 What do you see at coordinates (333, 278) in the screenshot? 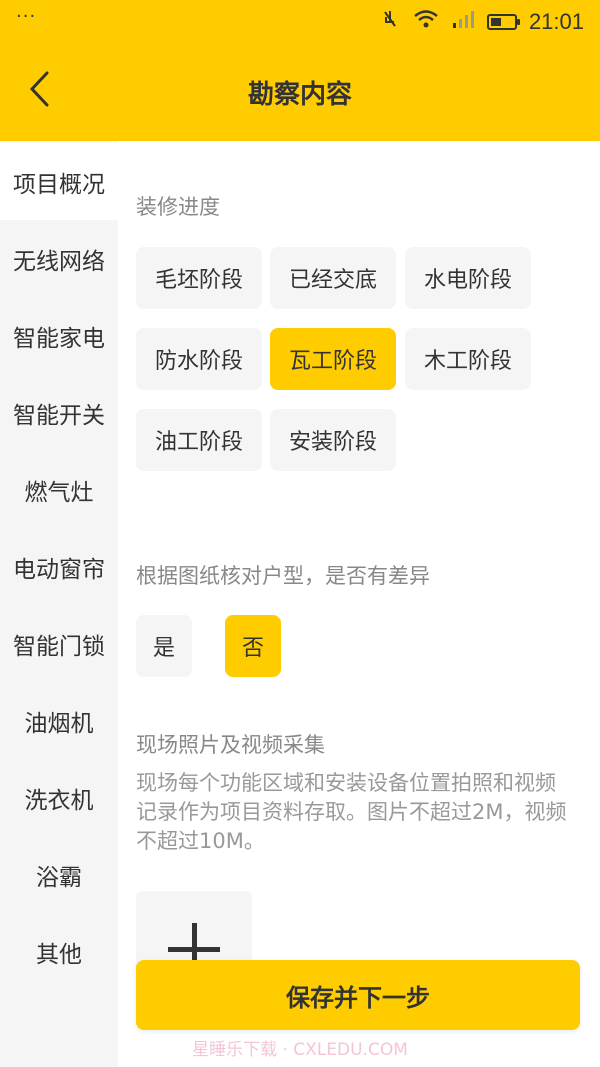
I see `progress-option: 已经交底` at bounding box center [333, 278].